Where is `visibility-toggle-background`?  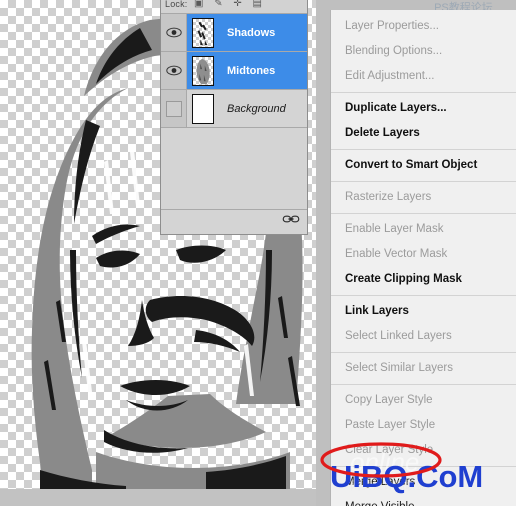
visibility-toggle-background is located at coordinates (174, 108).